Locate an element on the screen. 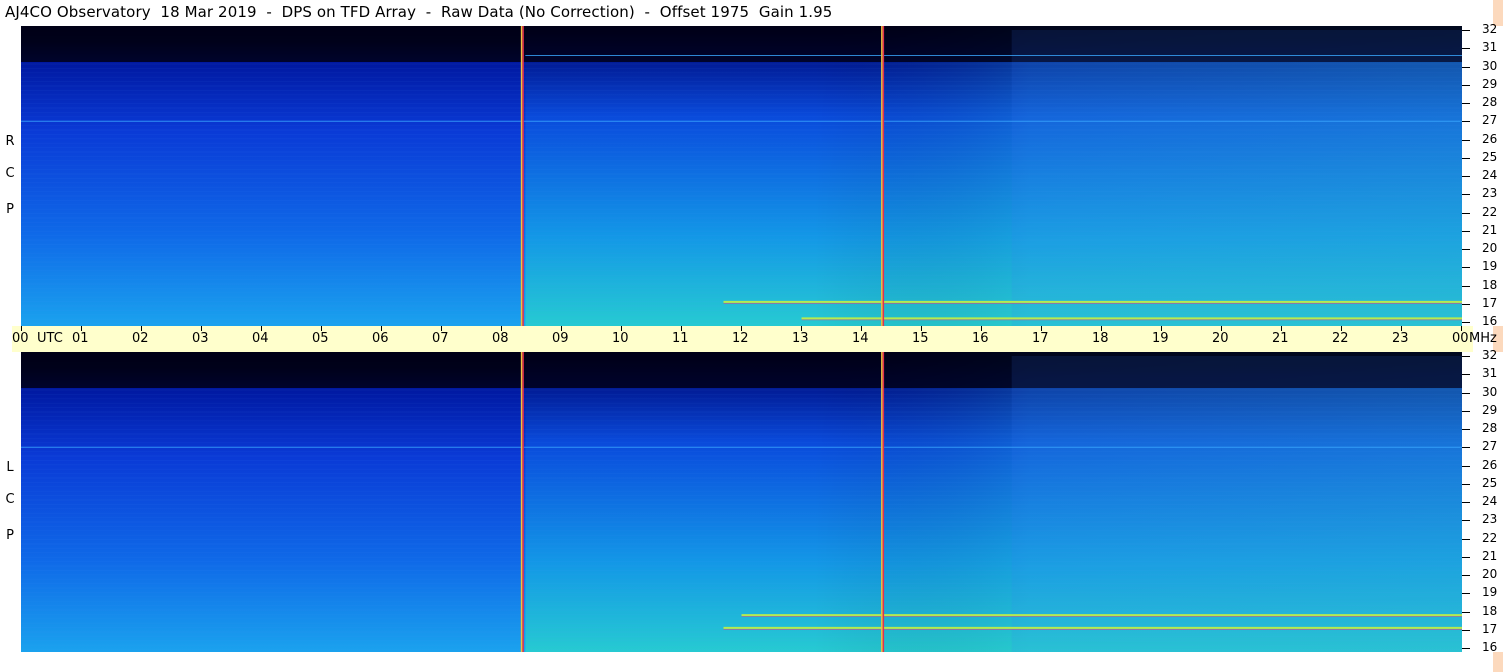 This screenshot has width=1503, height=672. time-tick-label: 19 is located at coordinates (1160, 338).